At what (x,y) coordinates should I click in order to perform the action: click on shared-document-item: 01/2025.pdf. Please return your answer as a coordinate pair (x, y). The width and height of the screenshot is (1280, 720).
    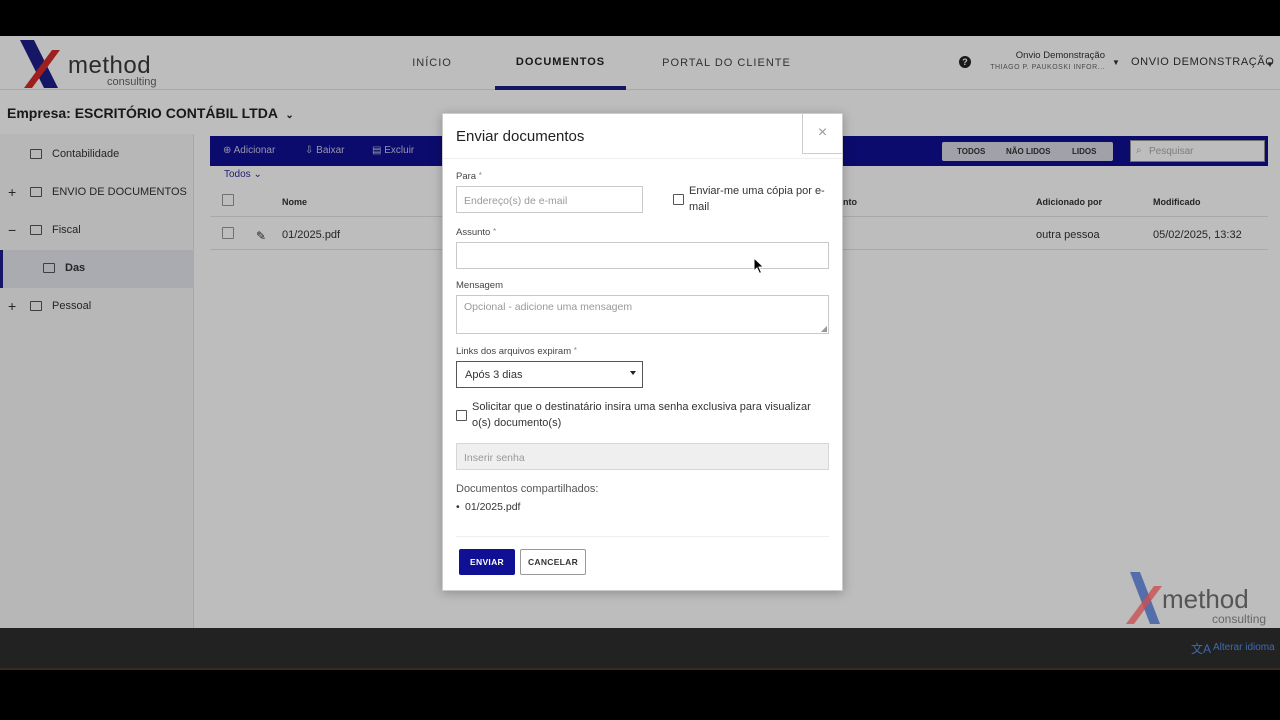
    Looking at the image, I should click on (488, 507).